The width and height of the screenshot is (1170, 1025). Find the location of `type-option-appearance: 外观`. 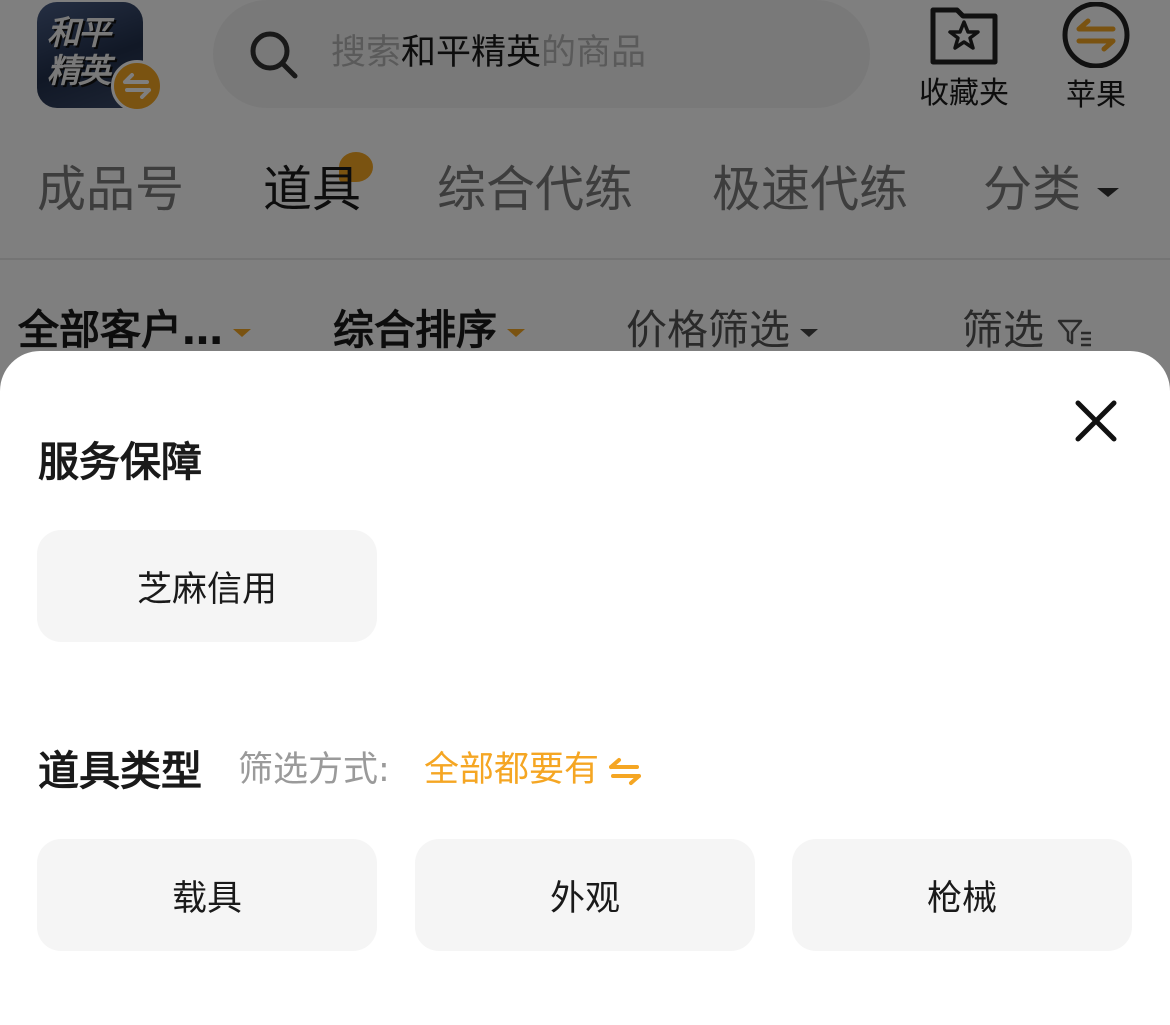

type-option-appearance: 外观 is located at coordinates (585, 895).